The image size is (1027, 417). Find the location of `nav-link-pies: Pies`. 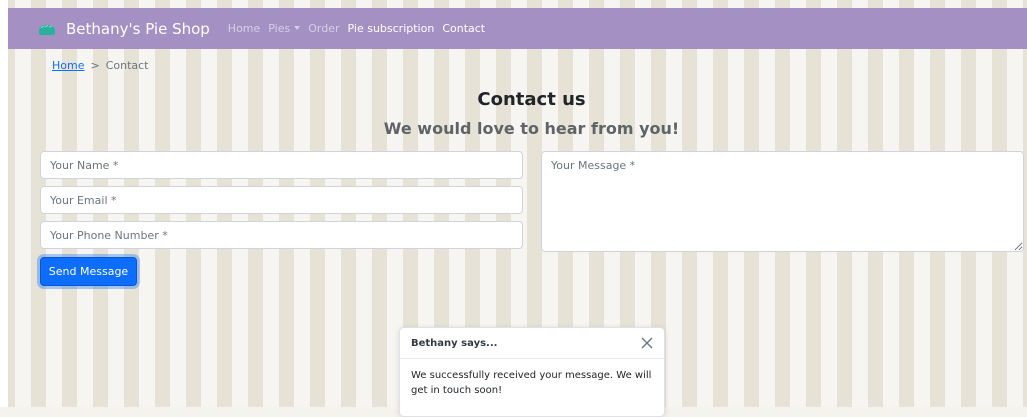

nav-link-pies: Pies is located at coordinates (284, 28).